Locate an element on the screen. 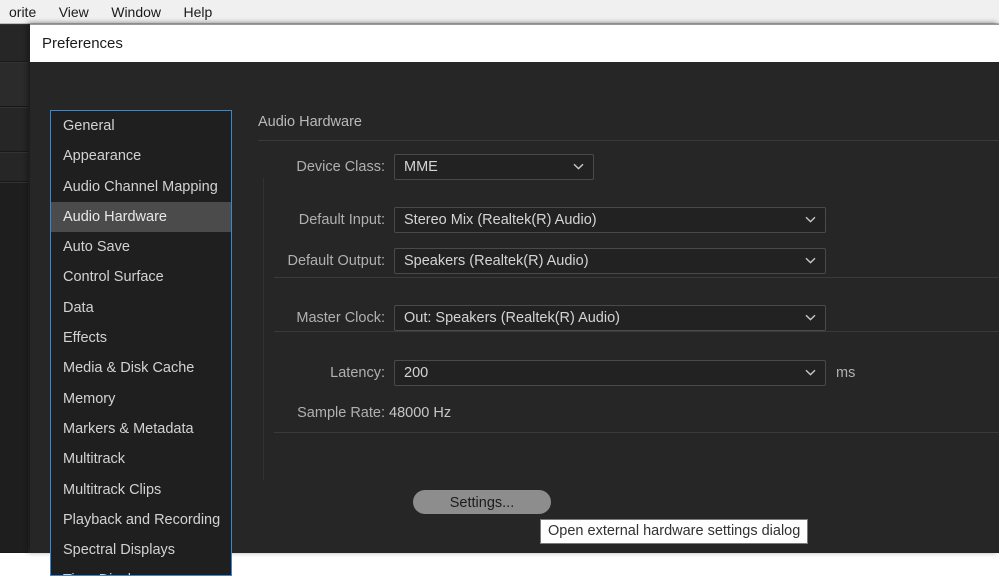  sample-rate-row: Sample Rate: 48000 Hz is located at coordinates (458, 413).